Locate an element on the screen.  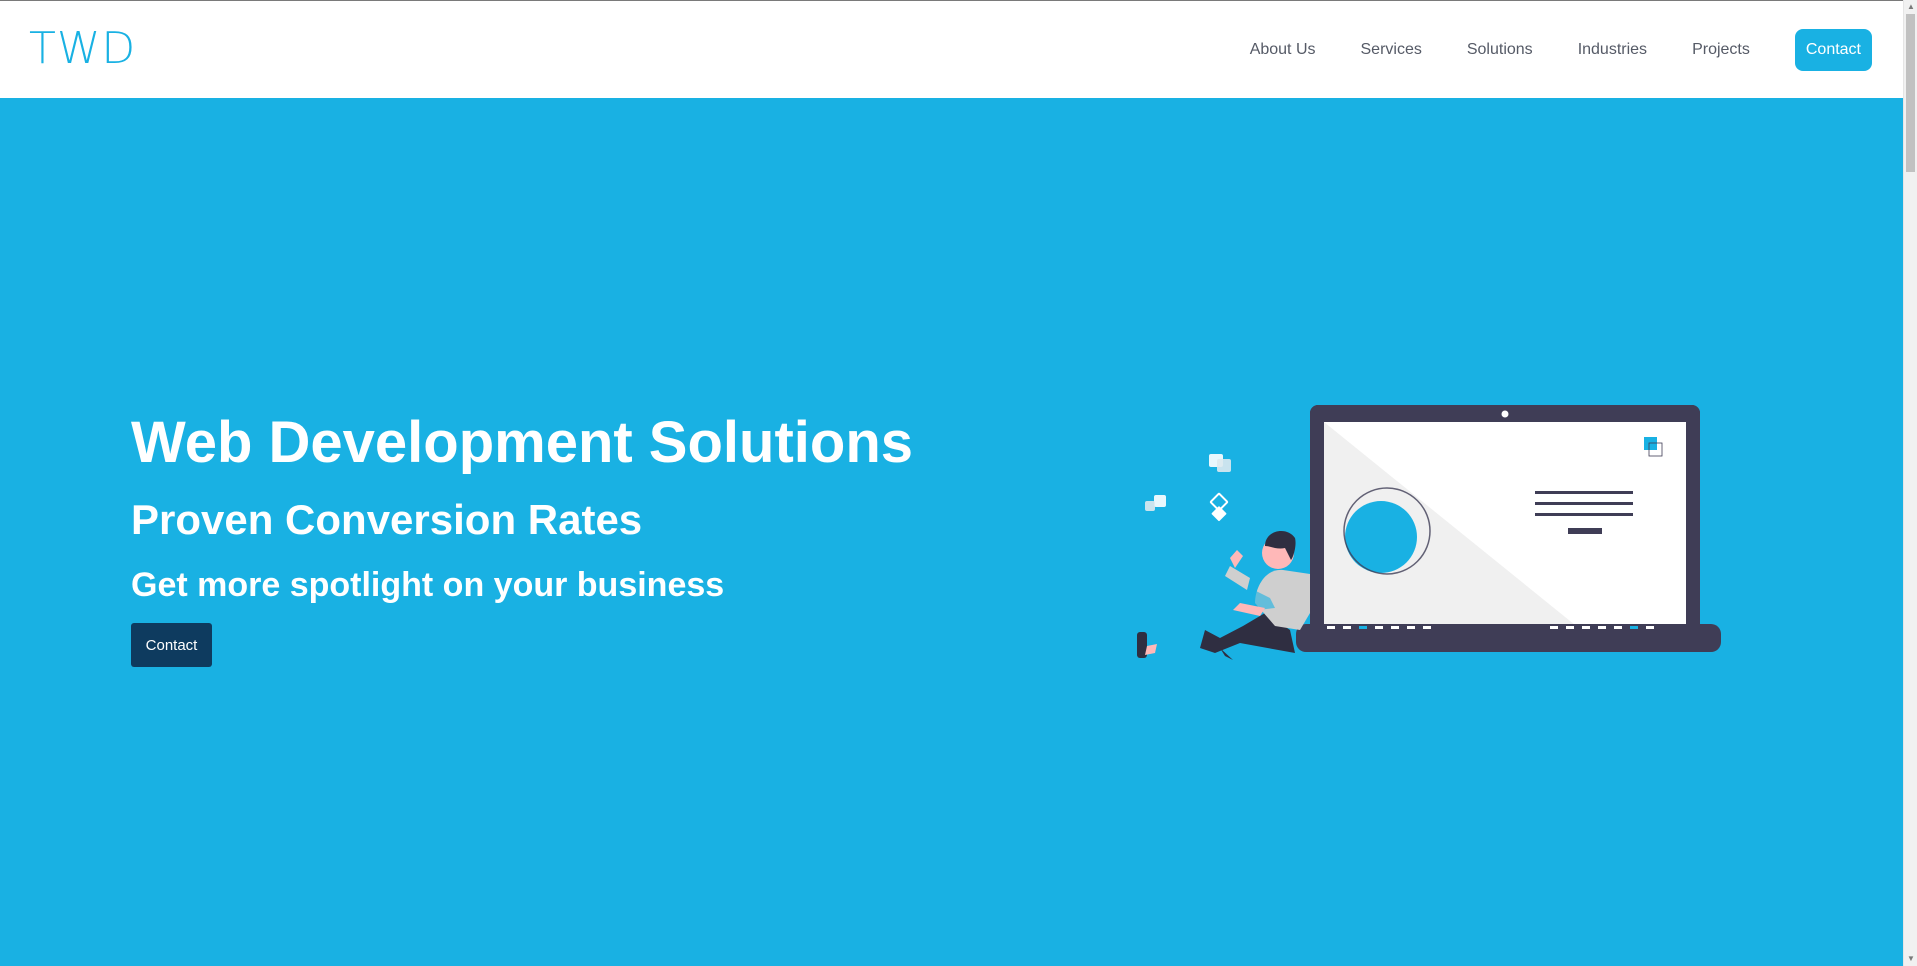
nav-item-industries: Industries is located at coordinates (1612, 50).